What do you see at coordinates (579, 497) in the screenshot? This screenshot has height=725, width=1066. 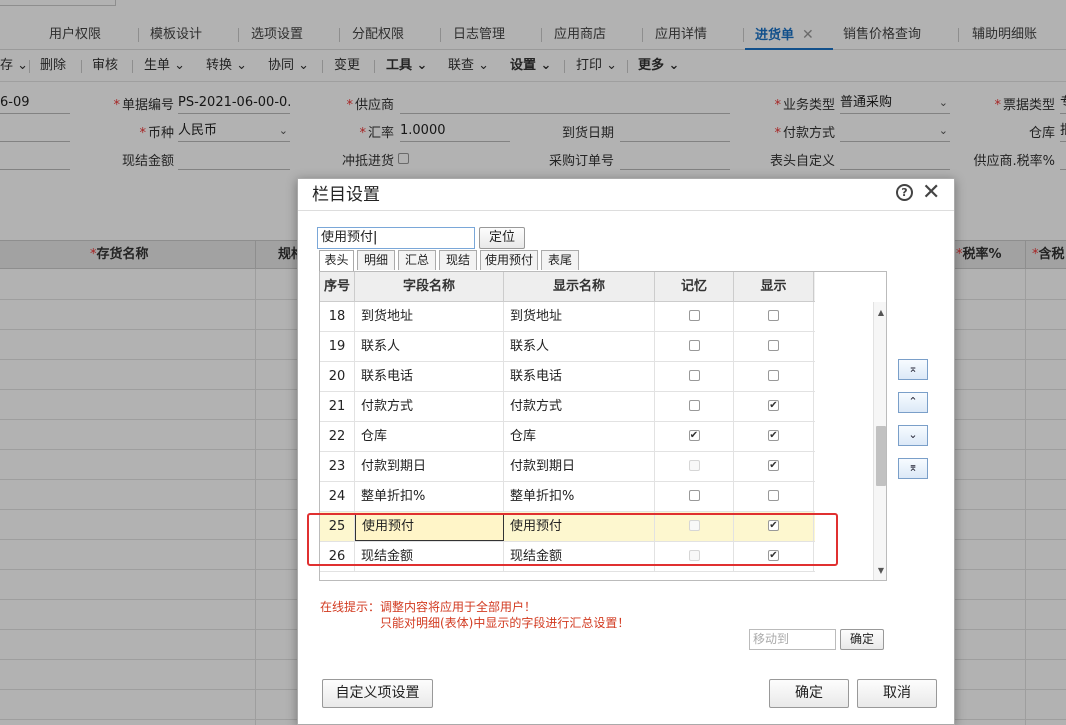 I see `display-name-cell: 整单折扣%` at bounding box center [579, 497].